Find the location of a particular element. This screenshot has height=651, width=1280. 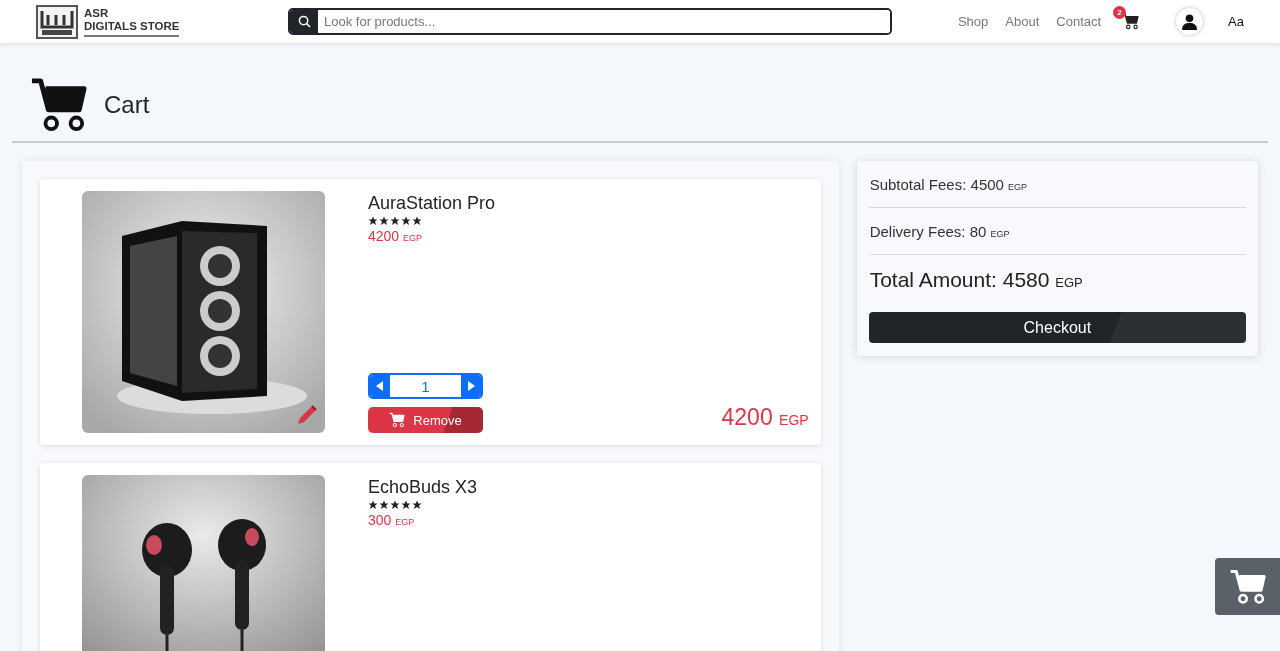

line-total: 4200 EGP is located at coordinates (765, 417).